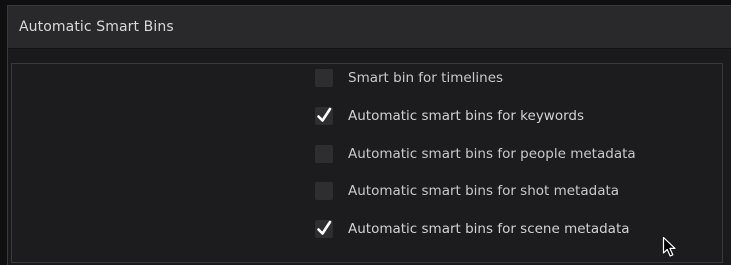 This screenshot has height=265, width=731. Describe the element at coordinates (96, 27) in the screenshot. I see `panel-title: Automatic Smart Bins` at that location.